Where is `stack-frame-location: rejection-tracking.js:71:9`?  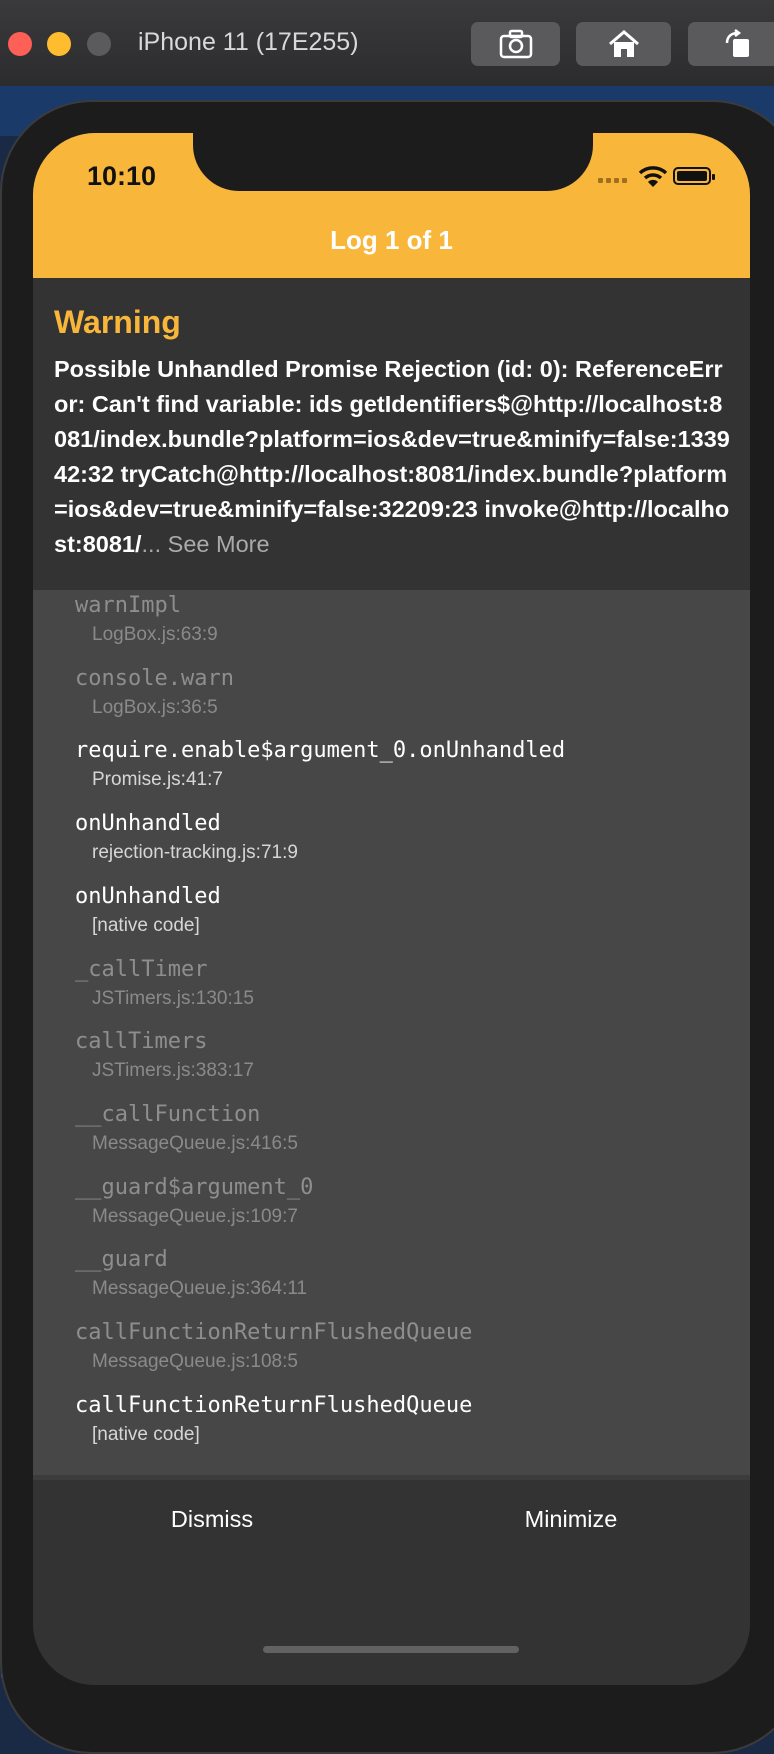
stack-frame-location: rejection-tracking.js:71:9 is located at coordinates (195, 853).